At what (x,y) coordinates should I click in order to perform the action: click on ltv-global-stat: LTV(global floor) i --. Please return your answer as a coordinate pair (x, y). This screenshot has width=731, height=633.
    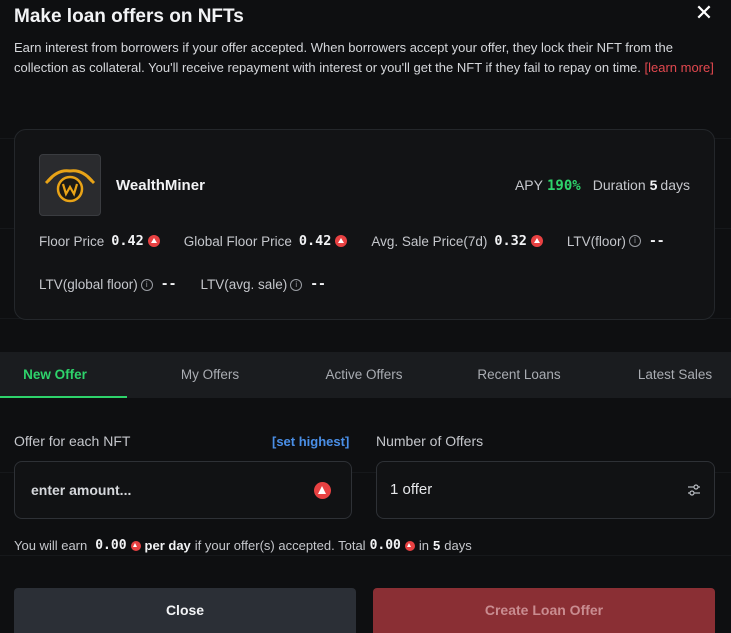
    Looking at the image, I should click on (107, 284).